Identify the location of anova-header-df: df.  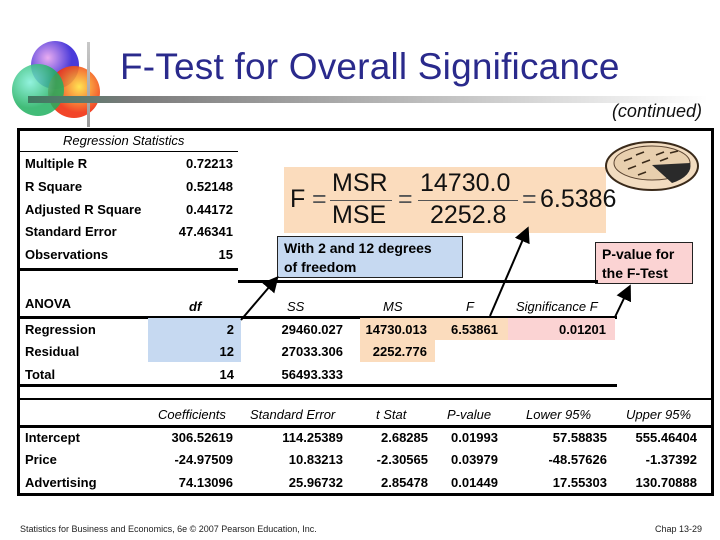
(195, 306).